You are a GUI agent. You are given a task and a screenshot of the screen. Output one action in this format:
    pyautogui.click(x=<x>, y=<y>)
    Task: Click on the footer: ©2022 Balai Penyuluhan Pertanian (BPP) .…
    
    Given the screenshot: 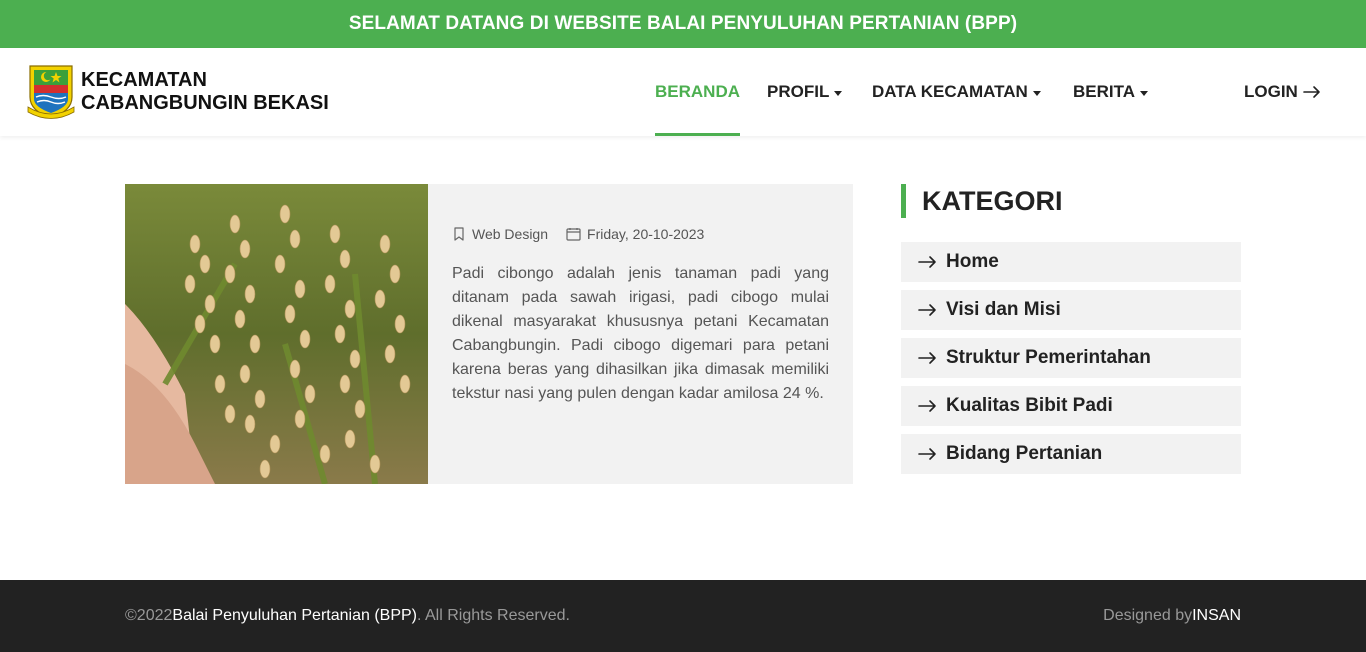 What is the action you would take?
    pyautogui.click(x=683, y=616)
    